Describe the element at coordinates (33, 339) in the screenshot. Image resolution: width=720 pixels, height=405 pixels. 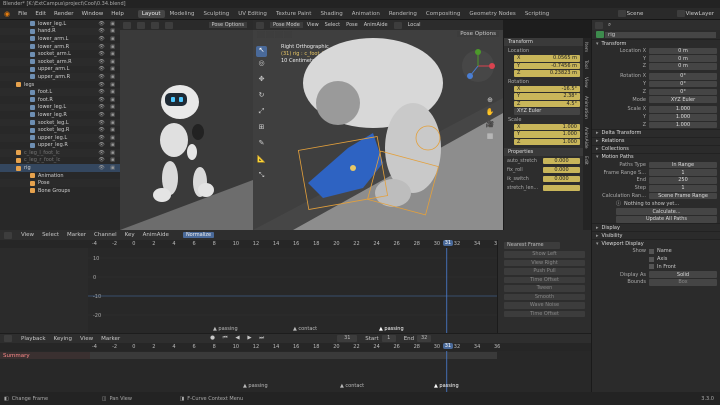
I see `timeline-menu-playback: Playback` at that location.